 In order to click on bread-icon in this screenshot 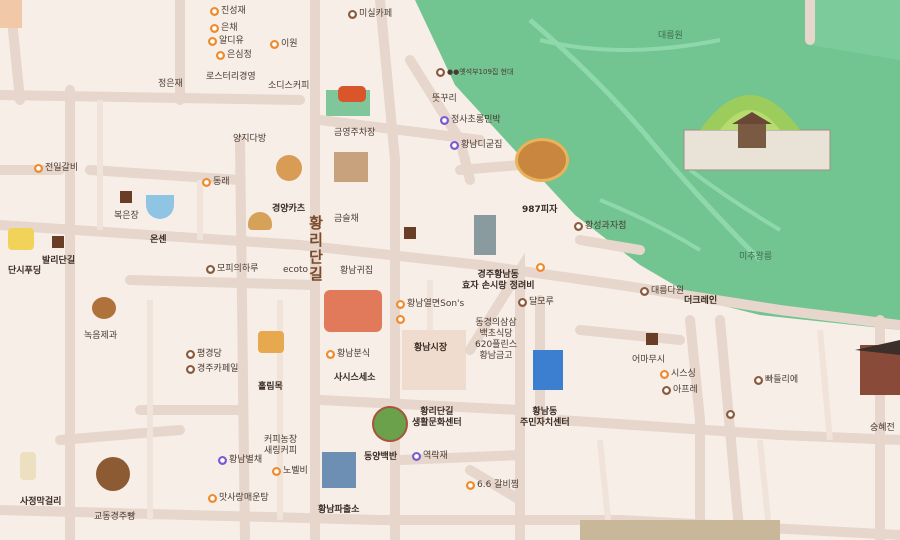, I will do `click(104, 308)`.